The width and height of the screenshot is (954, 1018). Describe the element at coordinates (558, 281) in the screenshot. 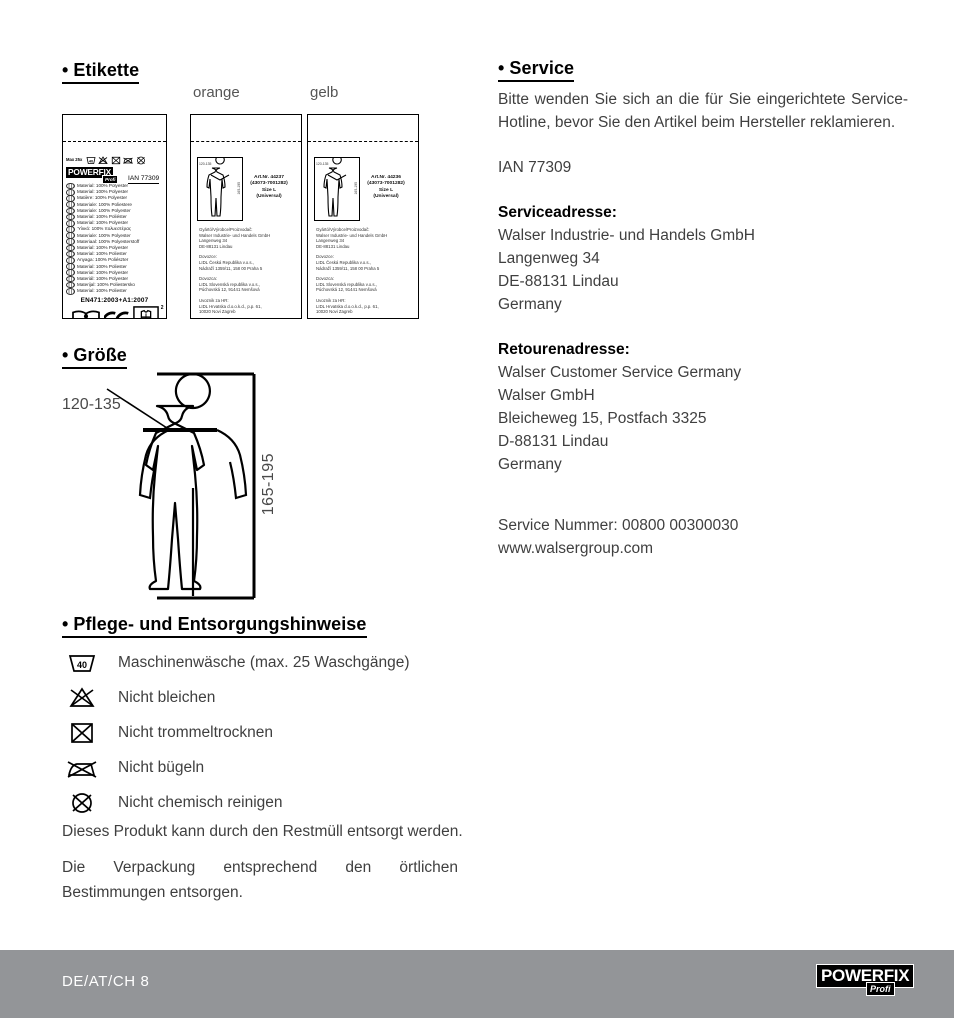

I see `service-address-line: DE-88131 Lindau` at that location.